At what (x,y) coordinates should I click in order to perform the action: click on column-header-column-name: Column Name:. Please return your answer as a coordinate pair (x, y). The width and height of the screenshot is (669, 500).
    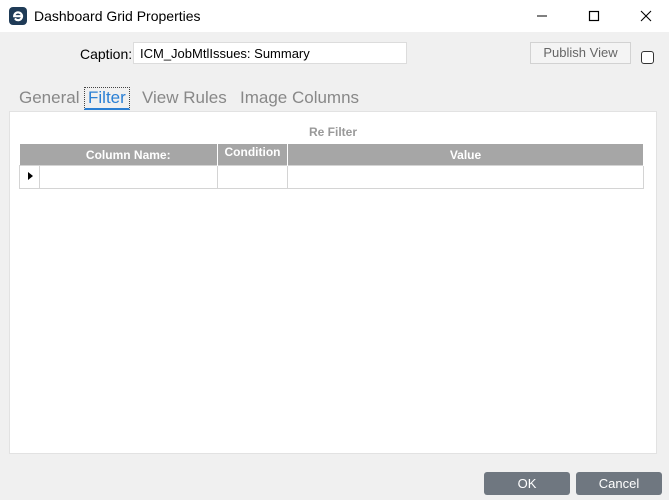
    Looking at the image, I should click on (128, 155).